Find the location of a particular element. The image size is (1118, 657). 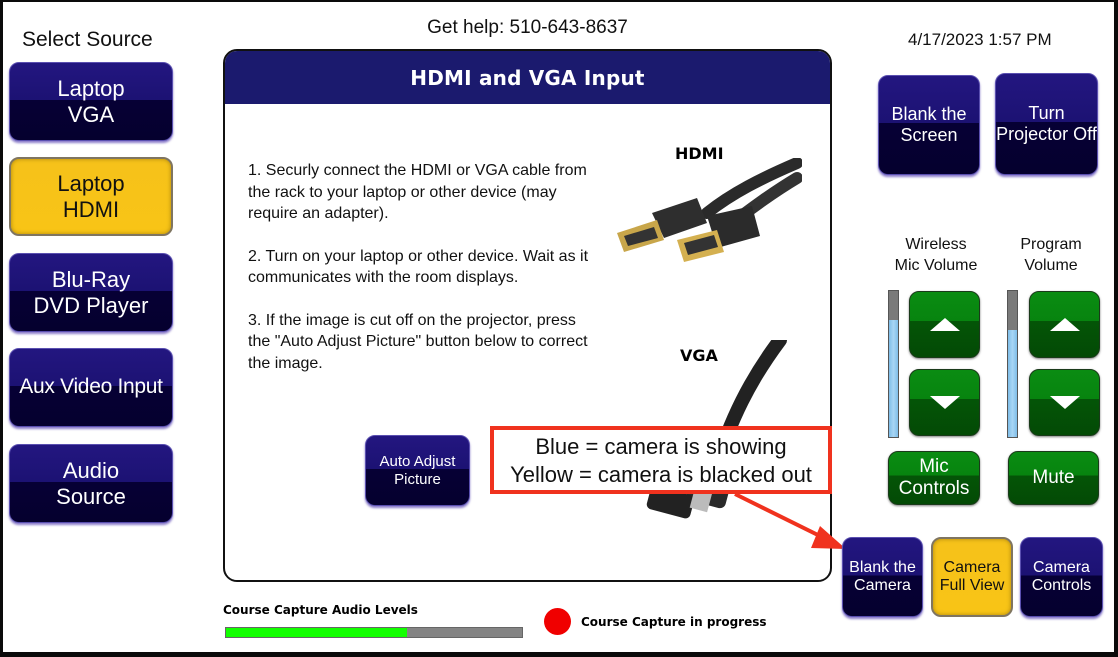

button-label: Auto Adjust Picture is located at coordinates (417, 470).